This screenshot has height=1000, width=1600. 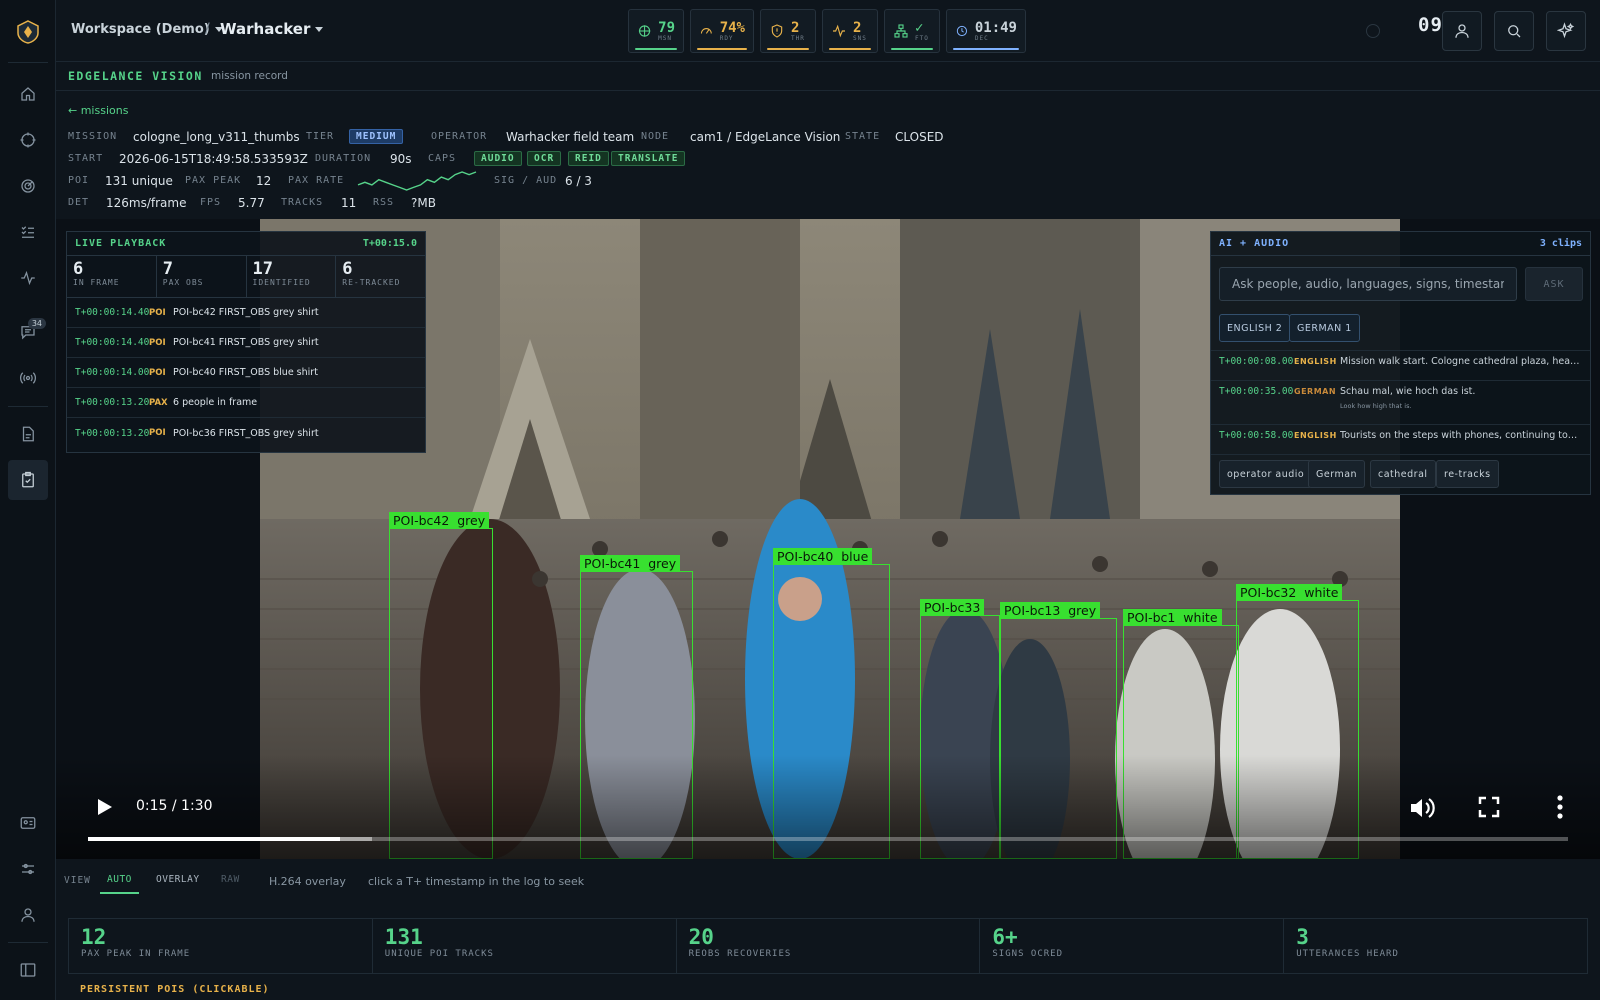 What do you see at coordinates (863, 136) in the screenshot?
I see `state-key: STATE` at bounding box center [863, 136].